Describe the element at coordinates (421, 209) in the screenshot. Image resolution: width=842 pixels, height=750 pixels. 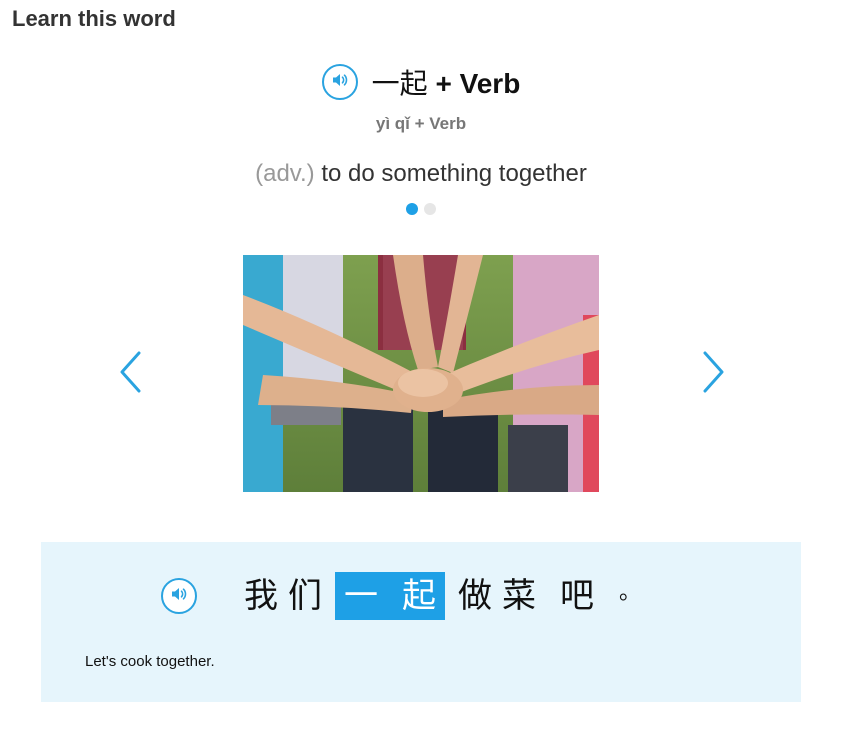
I see `carousel-dots` at that location.